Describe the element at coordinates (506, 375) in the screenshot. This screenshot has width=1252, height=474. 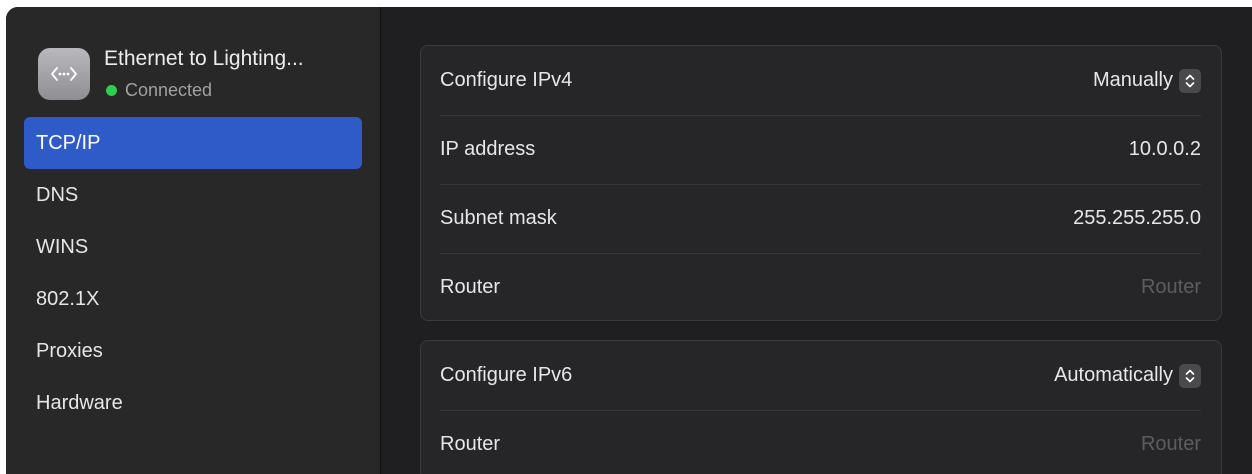
I see `configure-ipv6-label: Configure IPv6` at that location.